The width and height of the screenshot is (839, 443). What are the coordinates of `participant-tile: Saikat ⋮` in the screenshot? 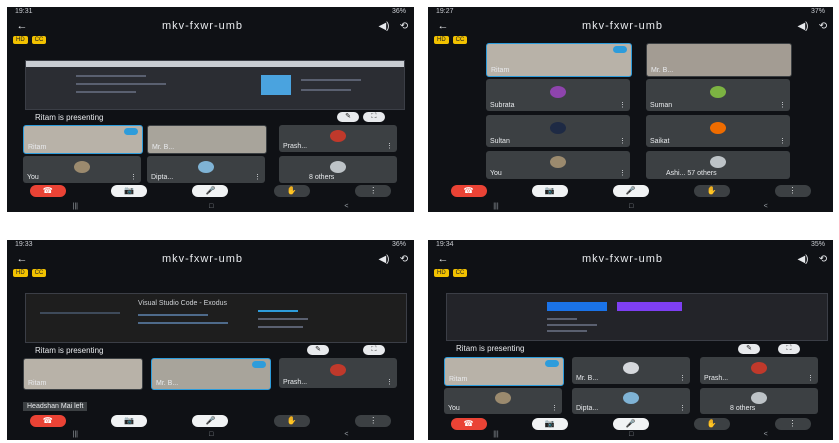 It's located at (718, 131).